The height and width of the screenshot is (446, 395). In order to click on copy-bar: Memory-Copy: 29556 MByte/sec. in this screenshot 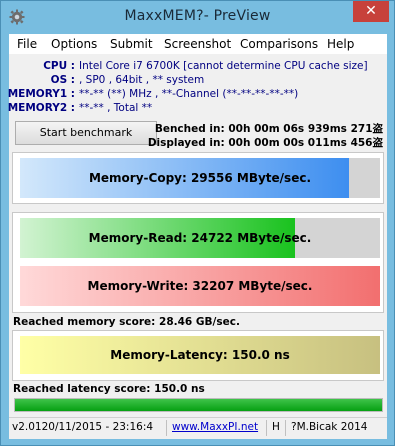, I will do `click(200, 178)`.